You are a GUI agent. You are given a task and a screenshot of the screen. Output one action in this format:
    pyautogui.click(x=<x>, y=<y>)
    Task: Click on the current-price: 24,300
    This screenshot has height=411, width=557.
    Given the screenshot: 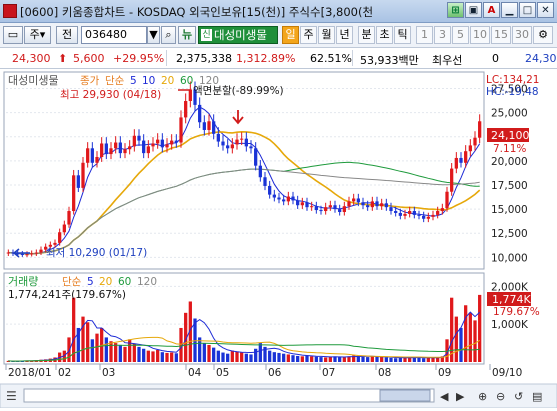 What is the action you would take?
    pyautogui.click(x=31, y=58)
    